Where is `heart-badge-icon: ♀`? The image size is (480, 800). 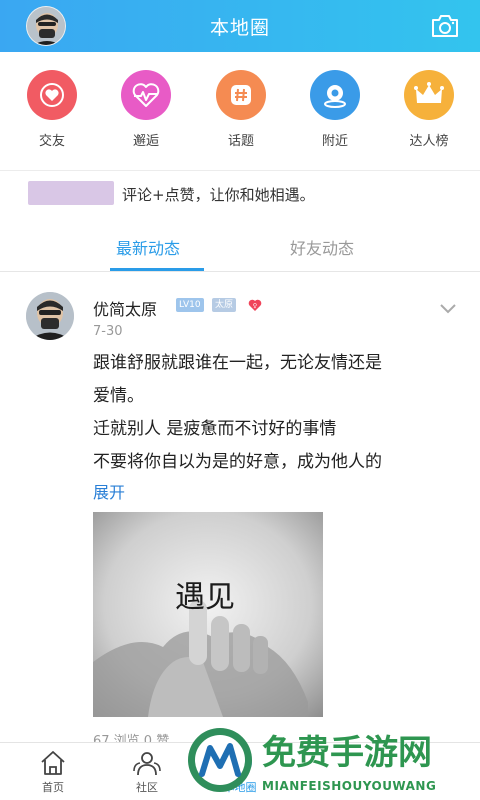 heart-badge-icon: ♀ is located at coordinates (255, 304).